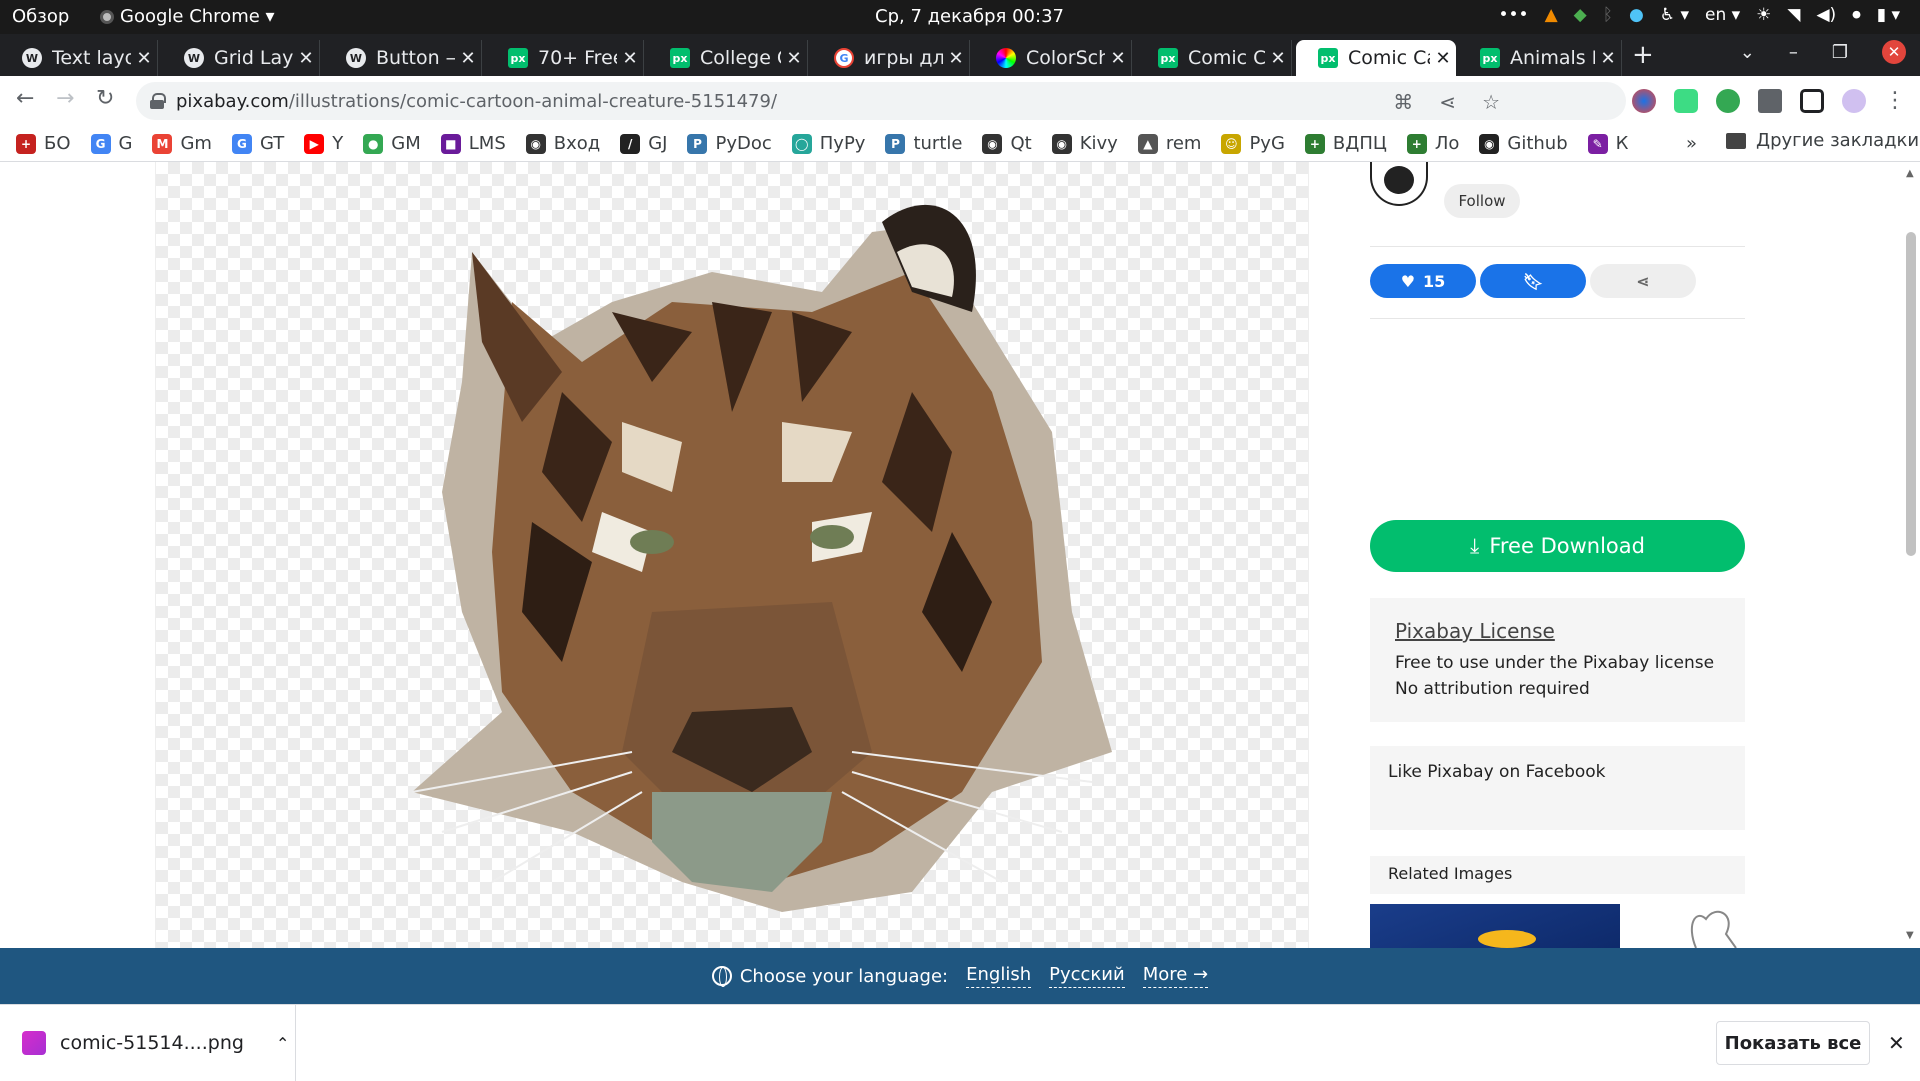  I want to click on activities-overview: Обзор, so click(40, 16).